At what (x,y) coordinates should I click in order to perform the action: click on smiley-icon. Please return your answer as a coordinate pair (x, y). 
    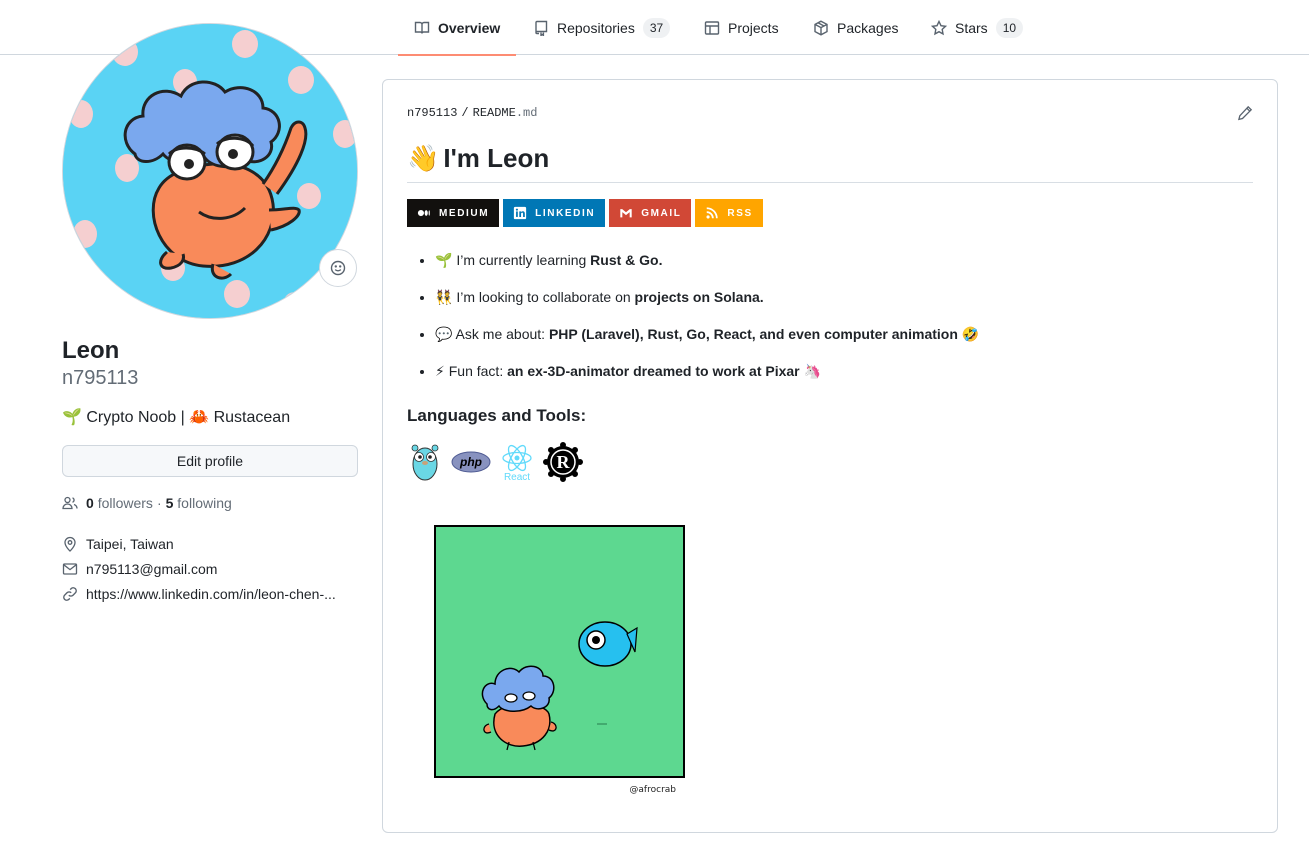
    Looking at the image, I should click on (338, 268).